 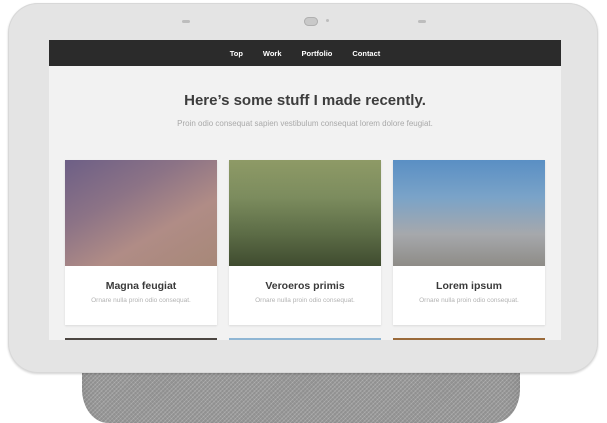 I want to click on top-navbar: Top Work Portfolio Contact, so click(x=305, y=53).